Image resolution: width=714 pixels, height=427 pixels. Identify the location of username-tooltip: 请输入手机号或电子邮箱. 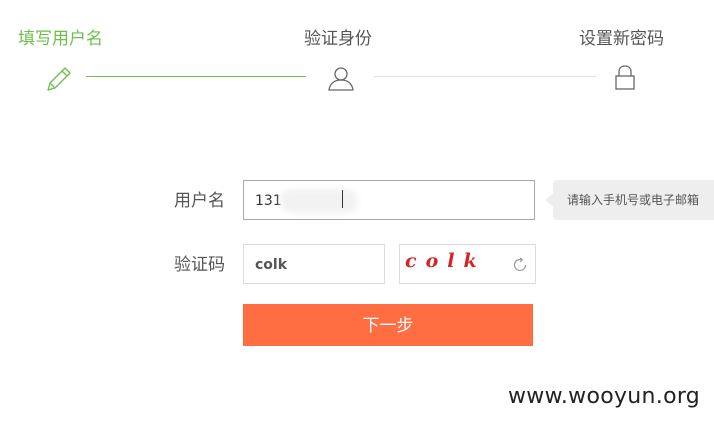
(633, 200).